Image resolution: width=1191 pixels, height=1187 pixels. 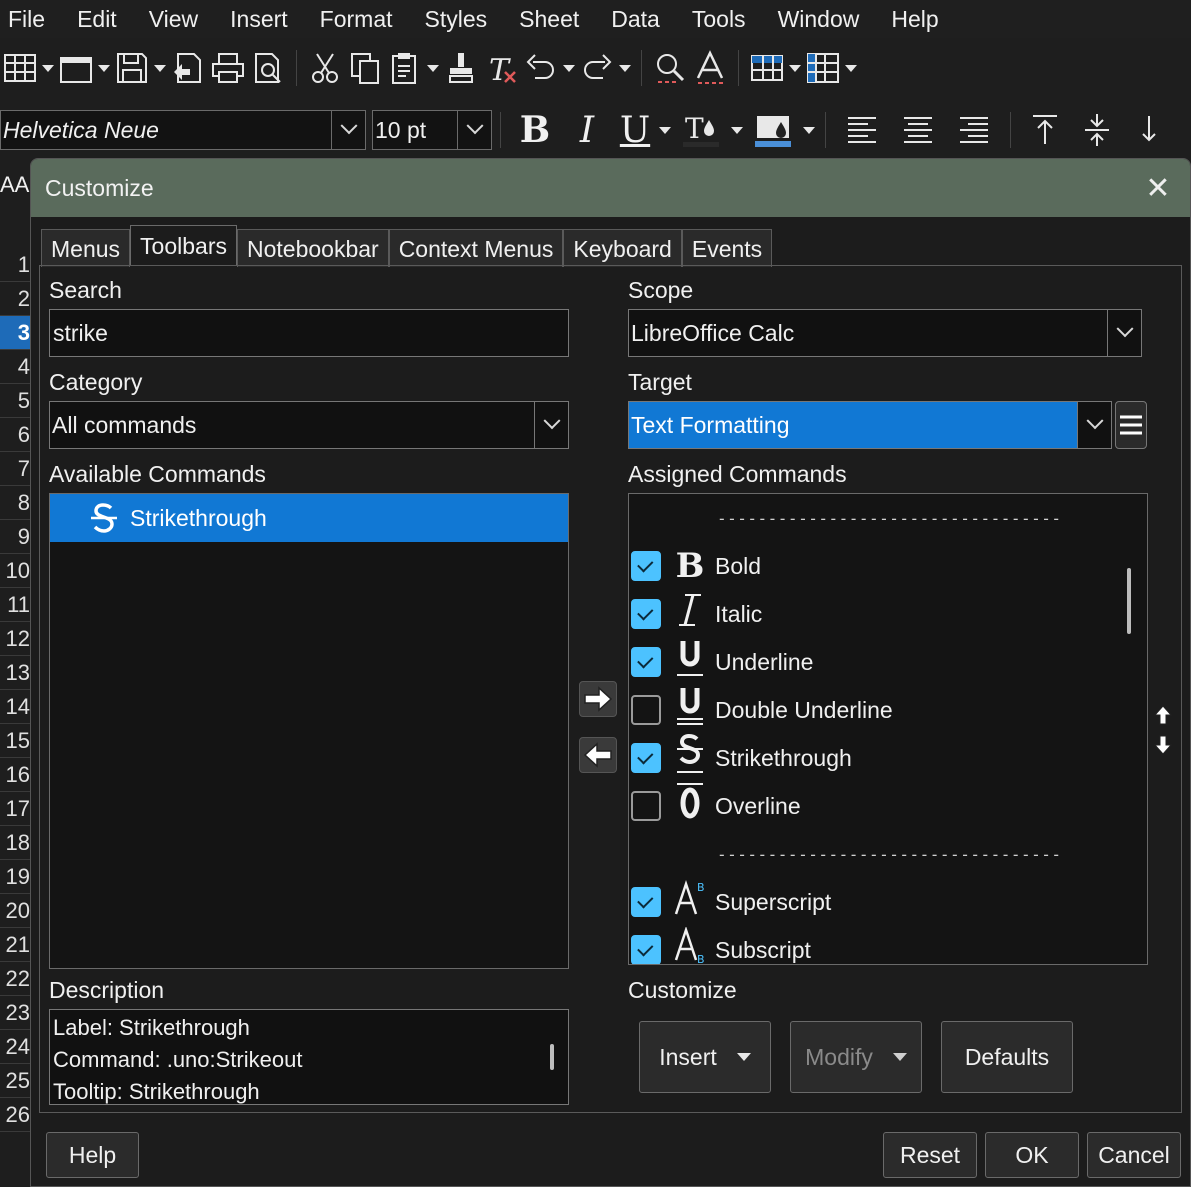 I want to click on paste-dropdown-caret, so click(x=433, y=68).